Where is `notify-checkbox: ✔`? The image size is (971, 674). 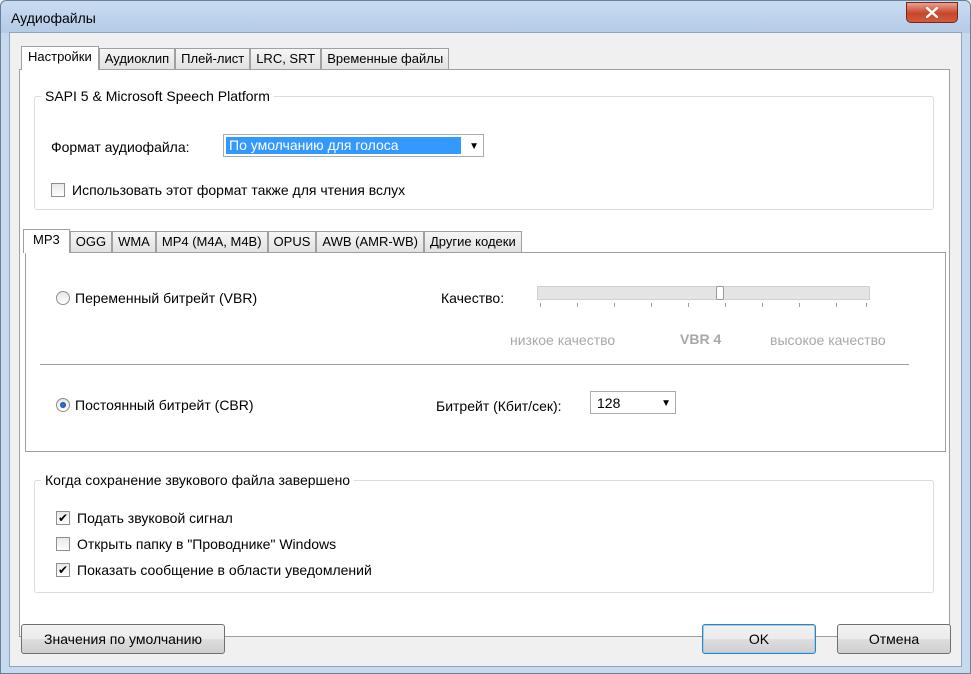 notify-checkbox: ✔ is located at coordinates (63, 570).